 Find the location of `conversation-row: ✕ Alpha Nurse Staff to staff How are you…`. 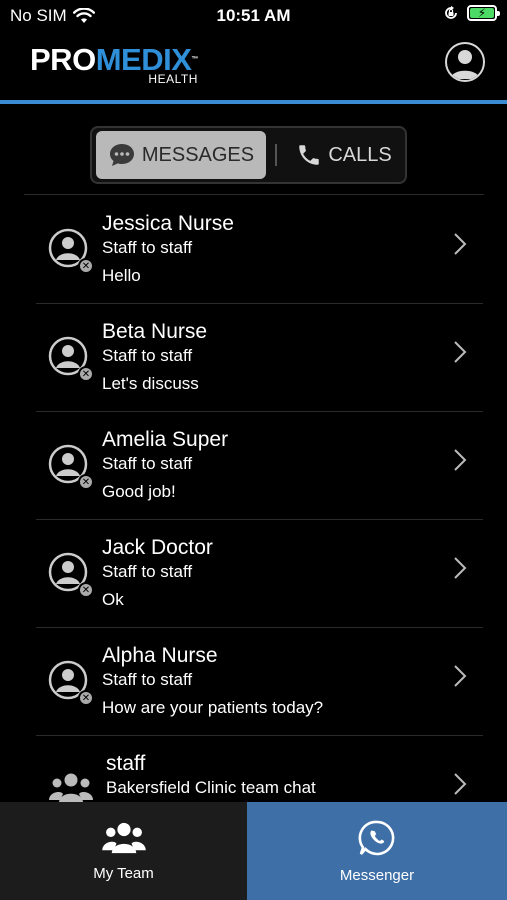

conversation-row: ✕ Alpha Nurse Staff to staff How are you… is located at coordinates (253, 682).